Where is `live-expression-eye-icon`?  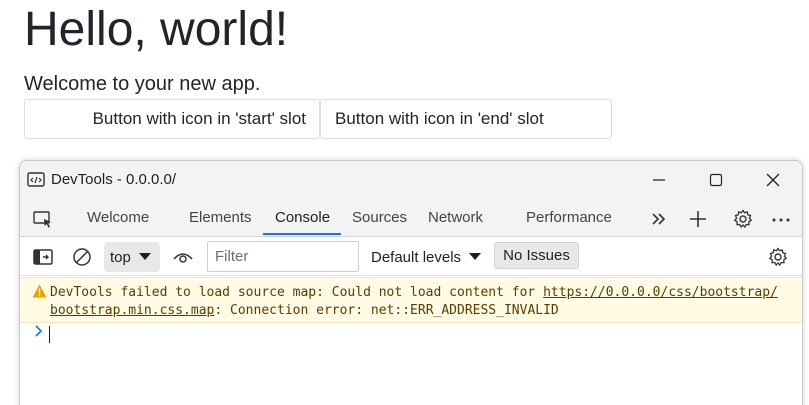 live-expression-eye-icon is located at coordinates (183, 257).